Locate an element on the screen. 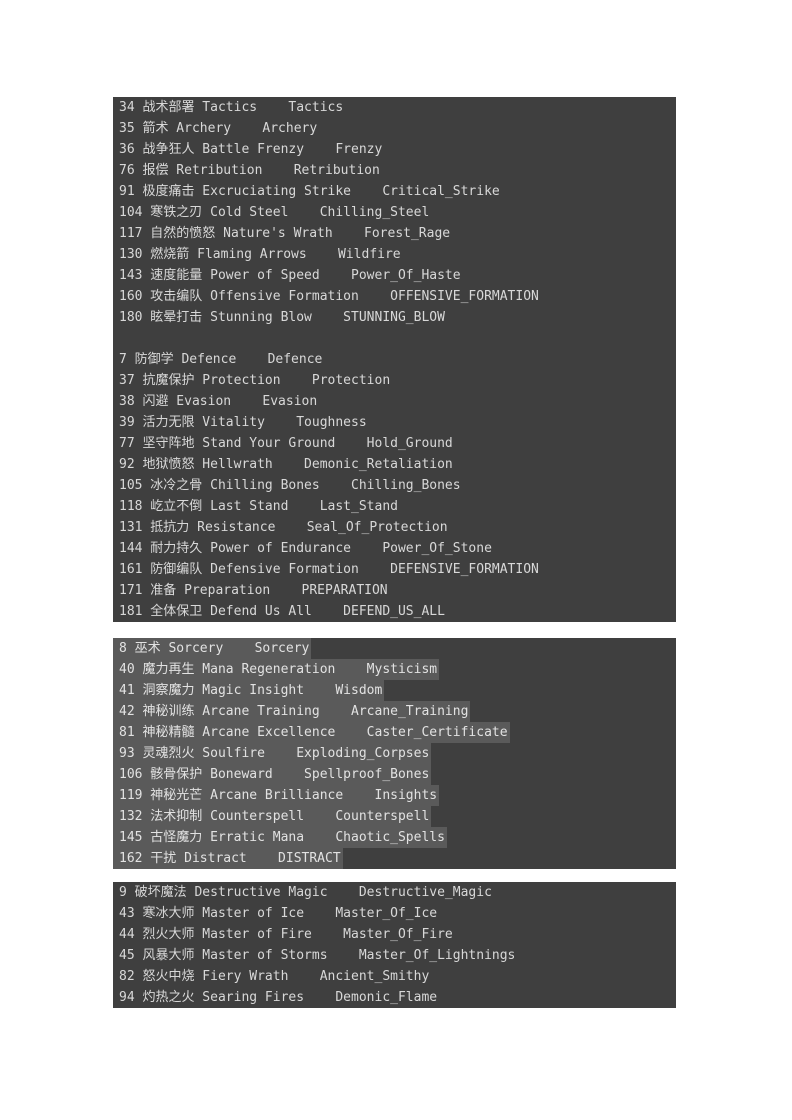  skill-line: 181 全体保卫 Defend Us All DEFEND_US_ALL is located at coordinates (394, 611).